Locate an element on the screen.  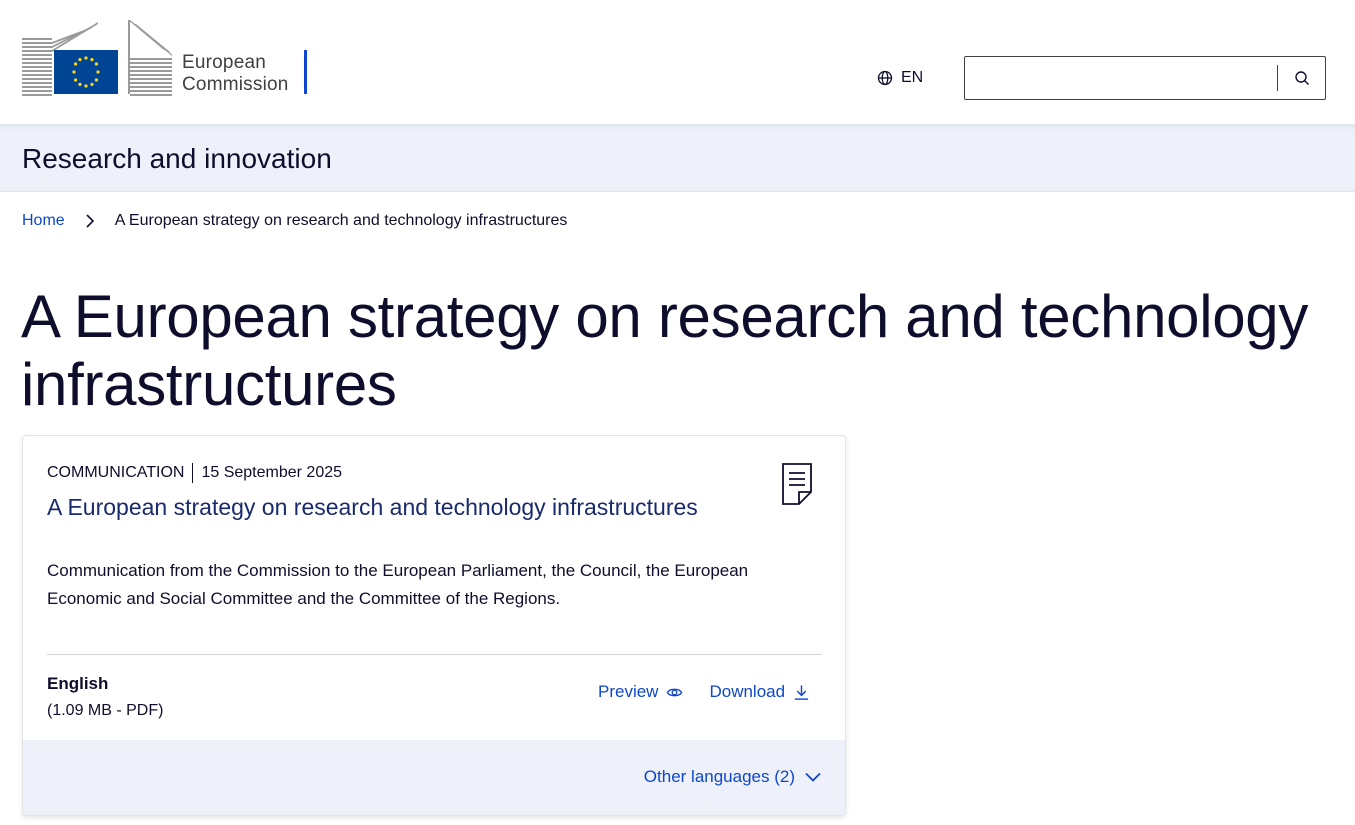
document-icon is located at coordinates (797, 484).